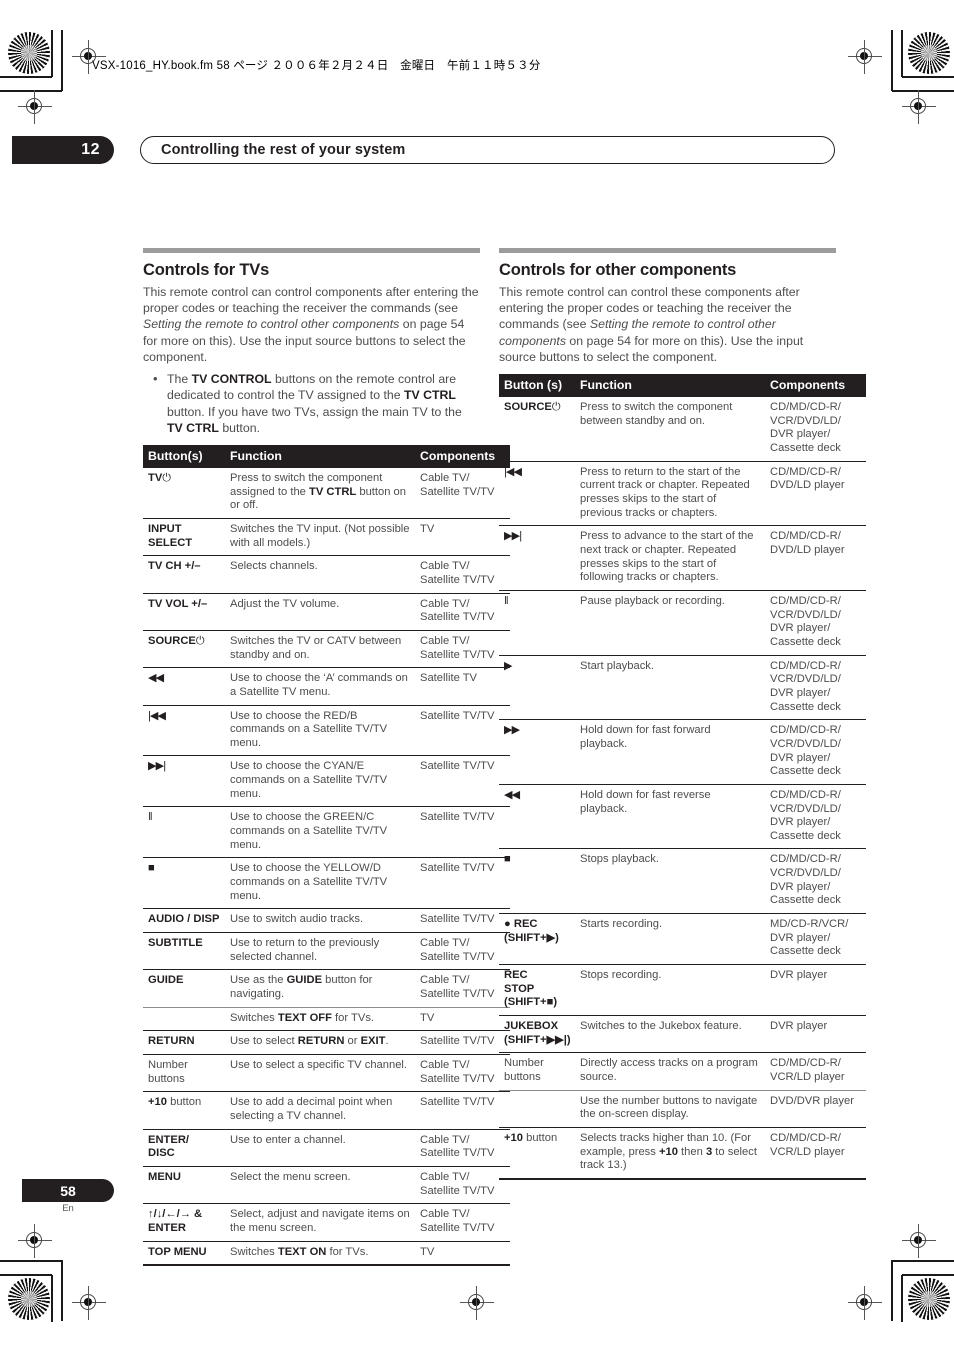 The image size is (954, 1351). Describe the element at coordinates (157, 715) in the screenshot. I see `button-glyph: |◀◀` at that location.